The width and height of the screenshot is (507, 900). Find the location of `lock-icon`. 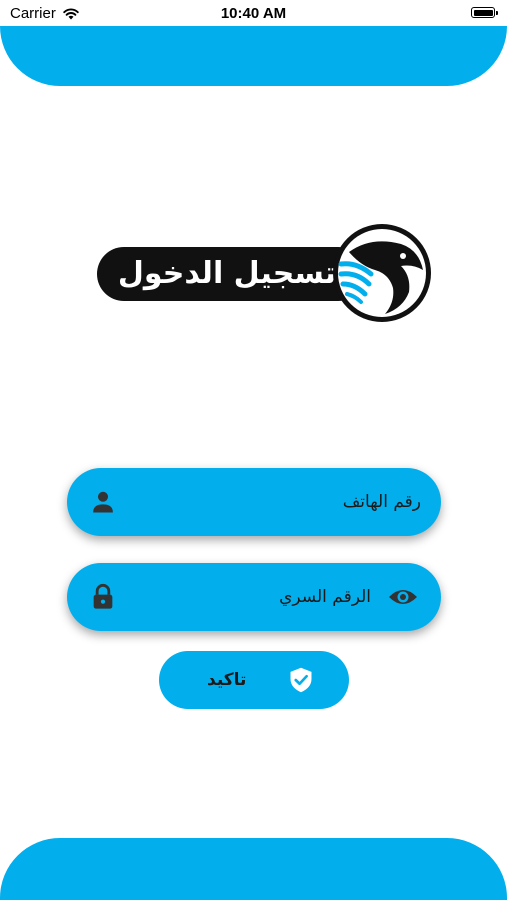

lock-icon is located at coordinates (103, 596).